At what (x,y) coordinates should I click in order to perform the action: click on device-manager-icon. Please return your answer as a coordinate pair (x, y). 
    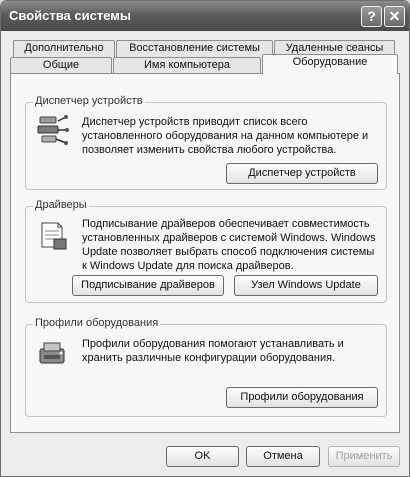
    Looking at the image, I should click on (53, 130).